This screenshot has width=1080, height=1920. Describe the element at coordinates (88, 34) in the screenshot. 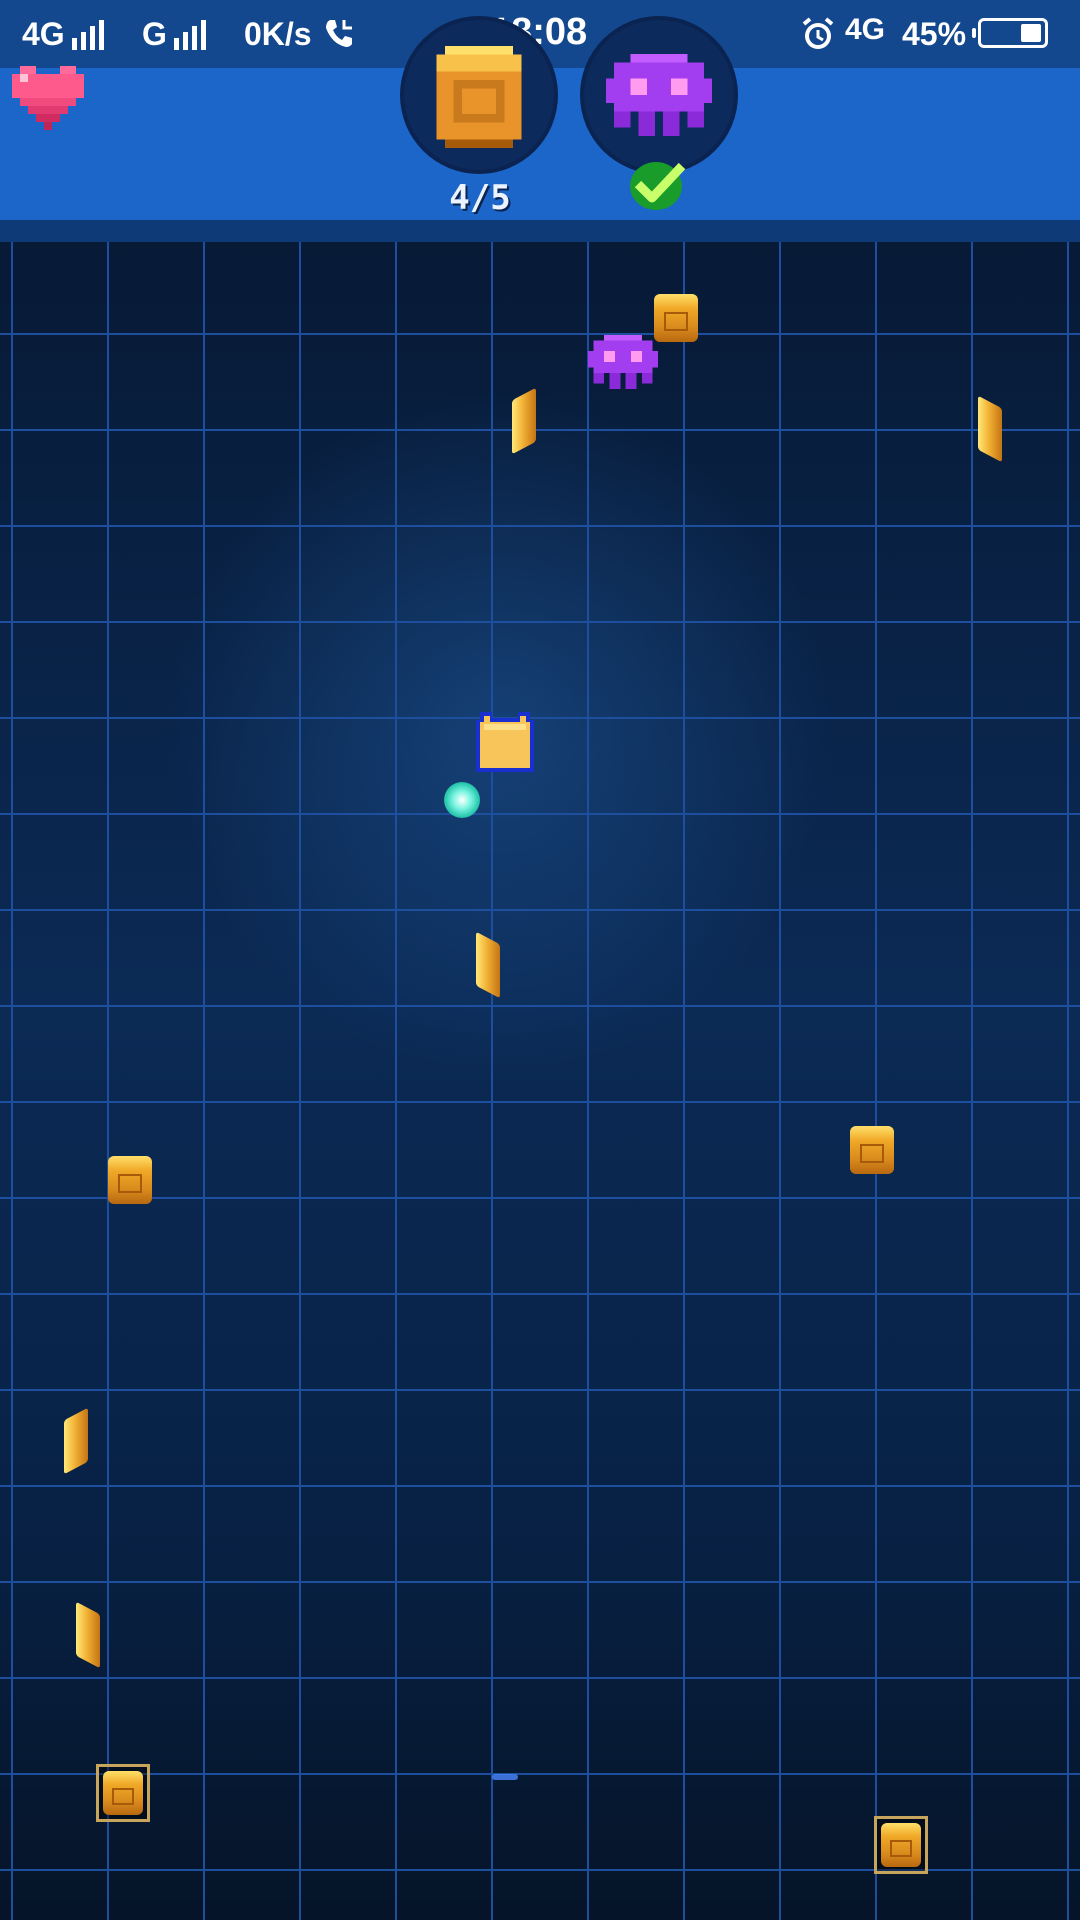

I see `signal-strength-icon` at that location.